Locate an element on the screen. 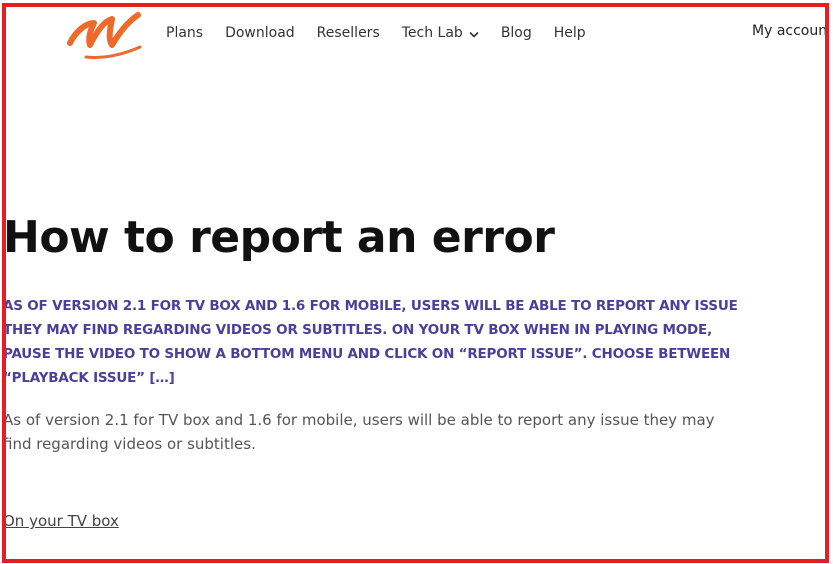 The height and width of the screenshot is (564, 833). nav-item-label: Tech Lab is located at coordinates (432, 33).